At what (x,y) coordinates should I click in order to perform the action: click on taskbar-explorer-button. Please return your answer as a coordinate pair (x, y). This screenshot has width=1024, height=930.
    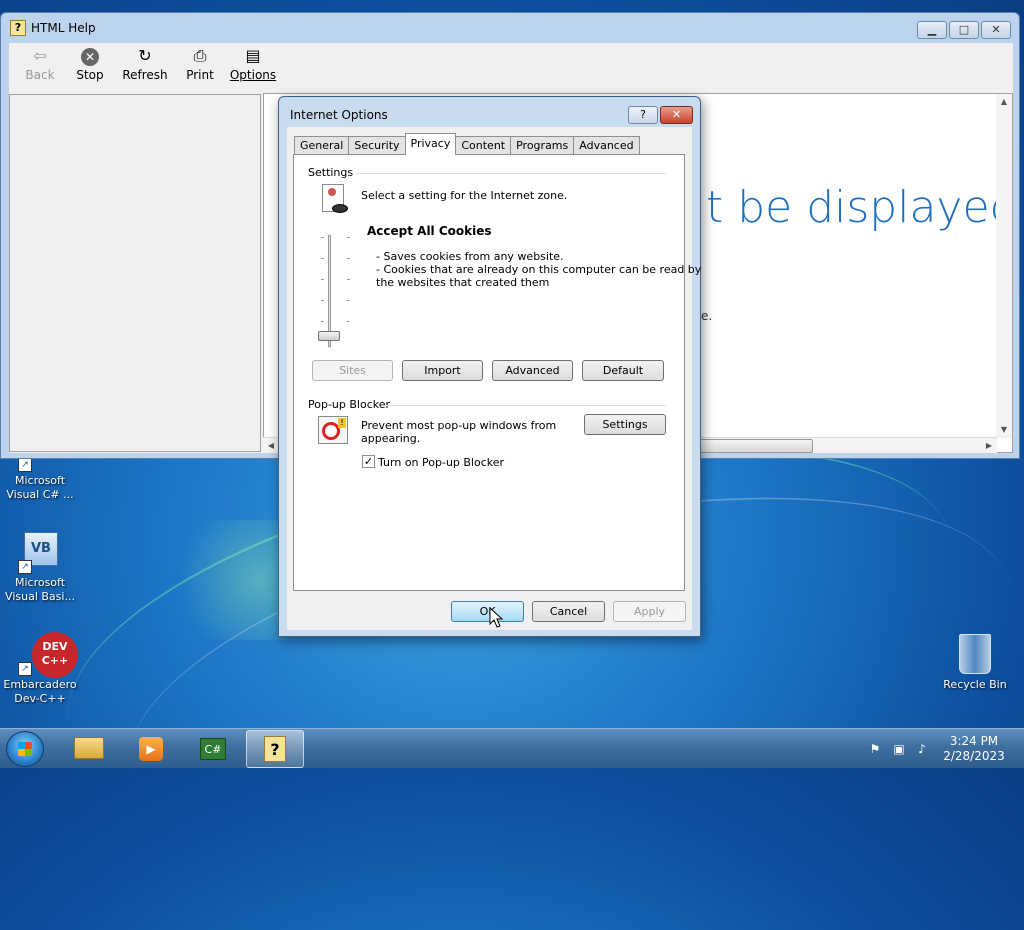
    Looking at the image, I should click on (89, 749).